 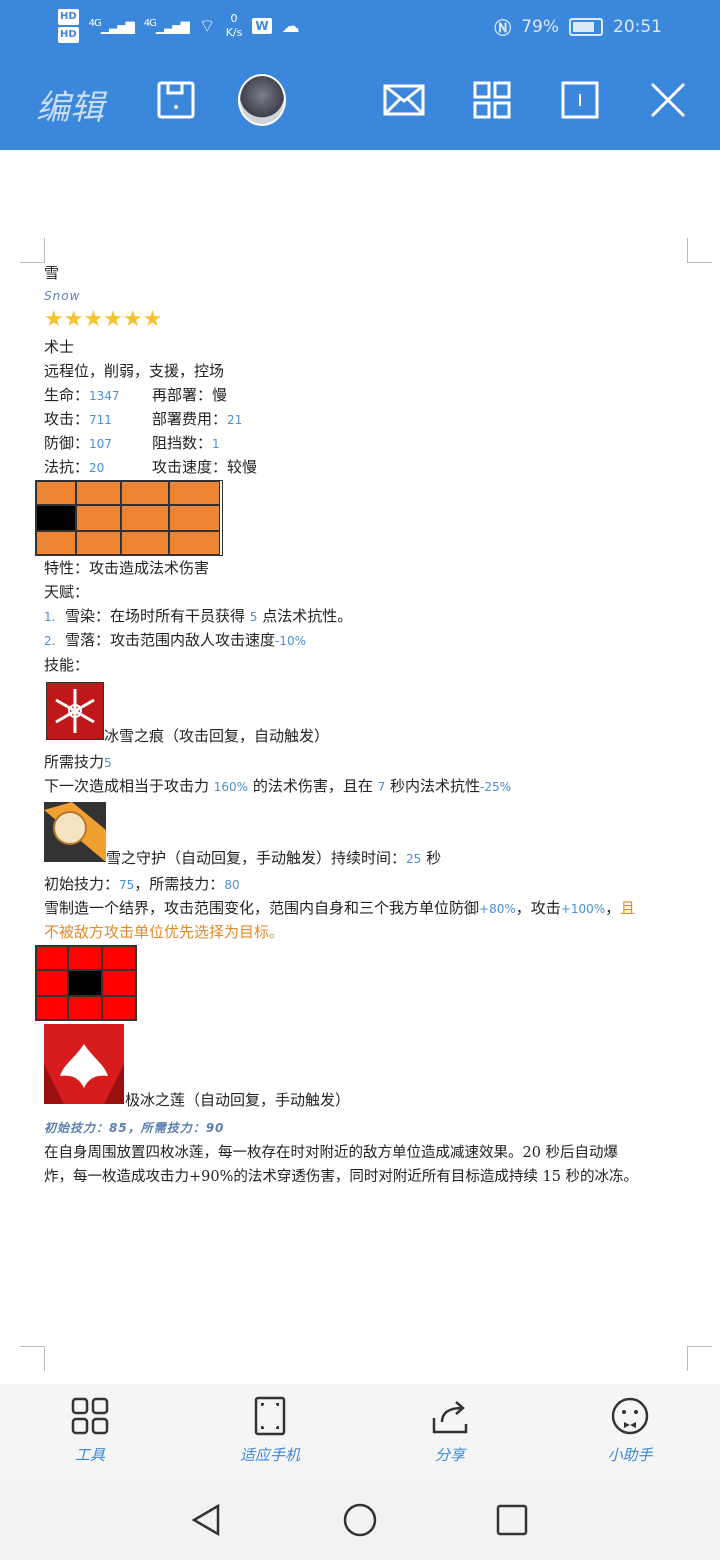 What do you see at coordinates (127, 568) in the screenshot?
I see `trait: 特性：攻击造成法术伤害` at bounding box center [127, 568].